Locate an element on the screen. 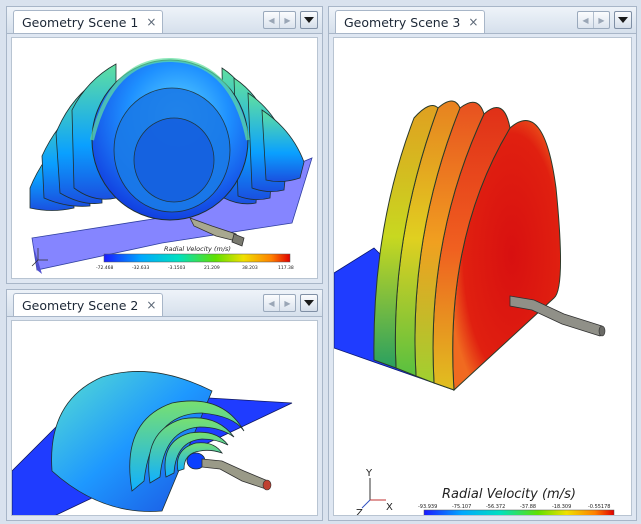  legend-tick: -93.939 is located at coordinates (427, 507).